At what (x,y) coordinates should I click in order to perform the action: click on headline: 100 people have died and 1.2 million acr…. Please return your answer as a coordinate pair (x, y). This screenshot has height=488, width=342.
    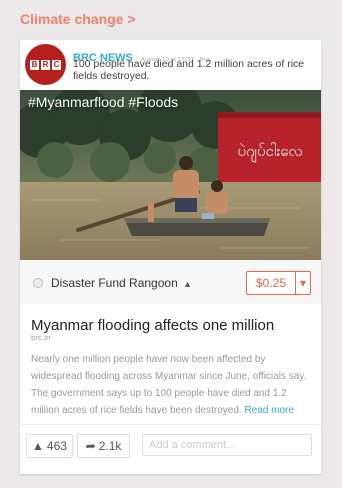
    Looking at the image, I should click on (189, 70).